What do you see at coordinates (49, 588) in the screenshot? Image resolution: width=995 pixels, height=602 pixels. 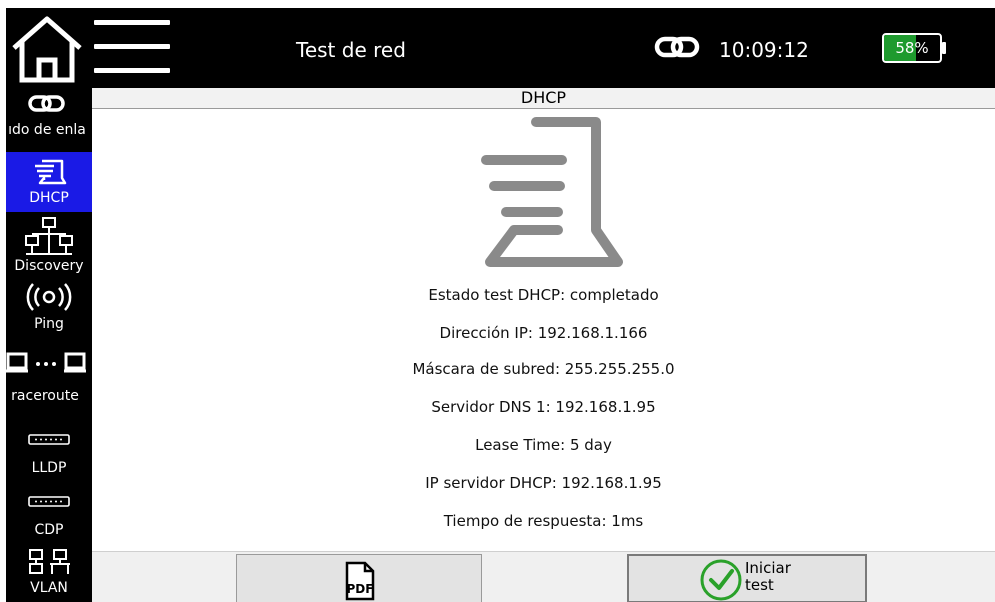 I see `sidebar-item-label: VLAN` at bounding box center [49, 588].